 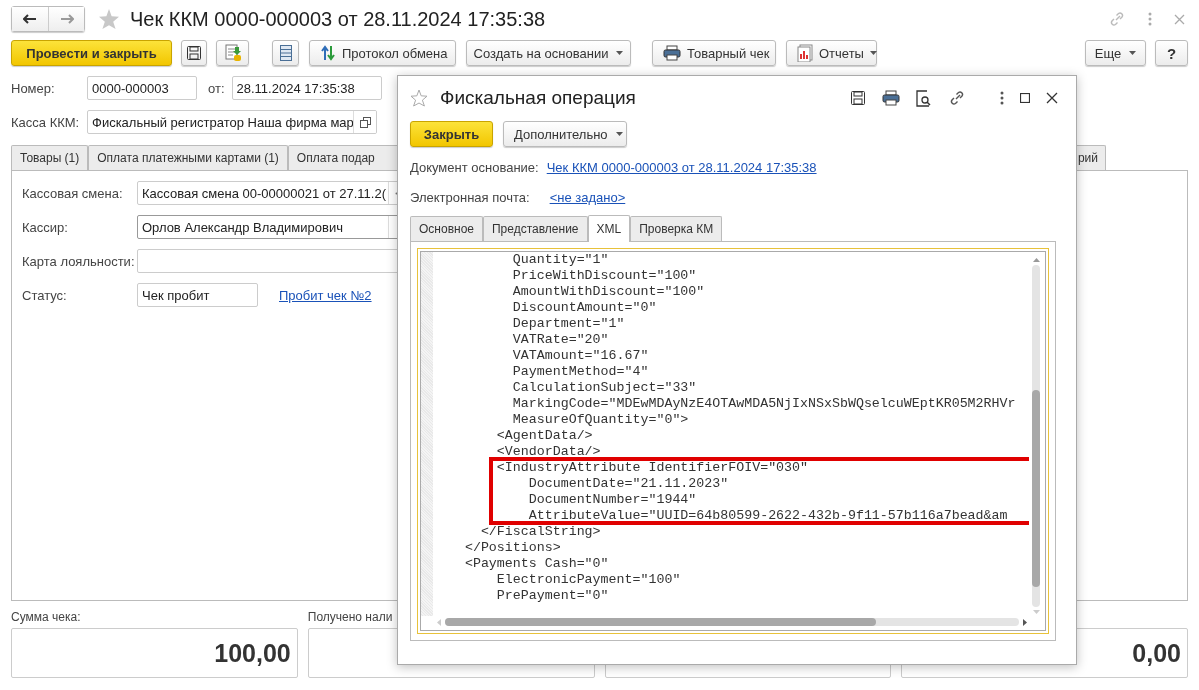 I want to click on tab: Представление, so click(x=535, y=228).